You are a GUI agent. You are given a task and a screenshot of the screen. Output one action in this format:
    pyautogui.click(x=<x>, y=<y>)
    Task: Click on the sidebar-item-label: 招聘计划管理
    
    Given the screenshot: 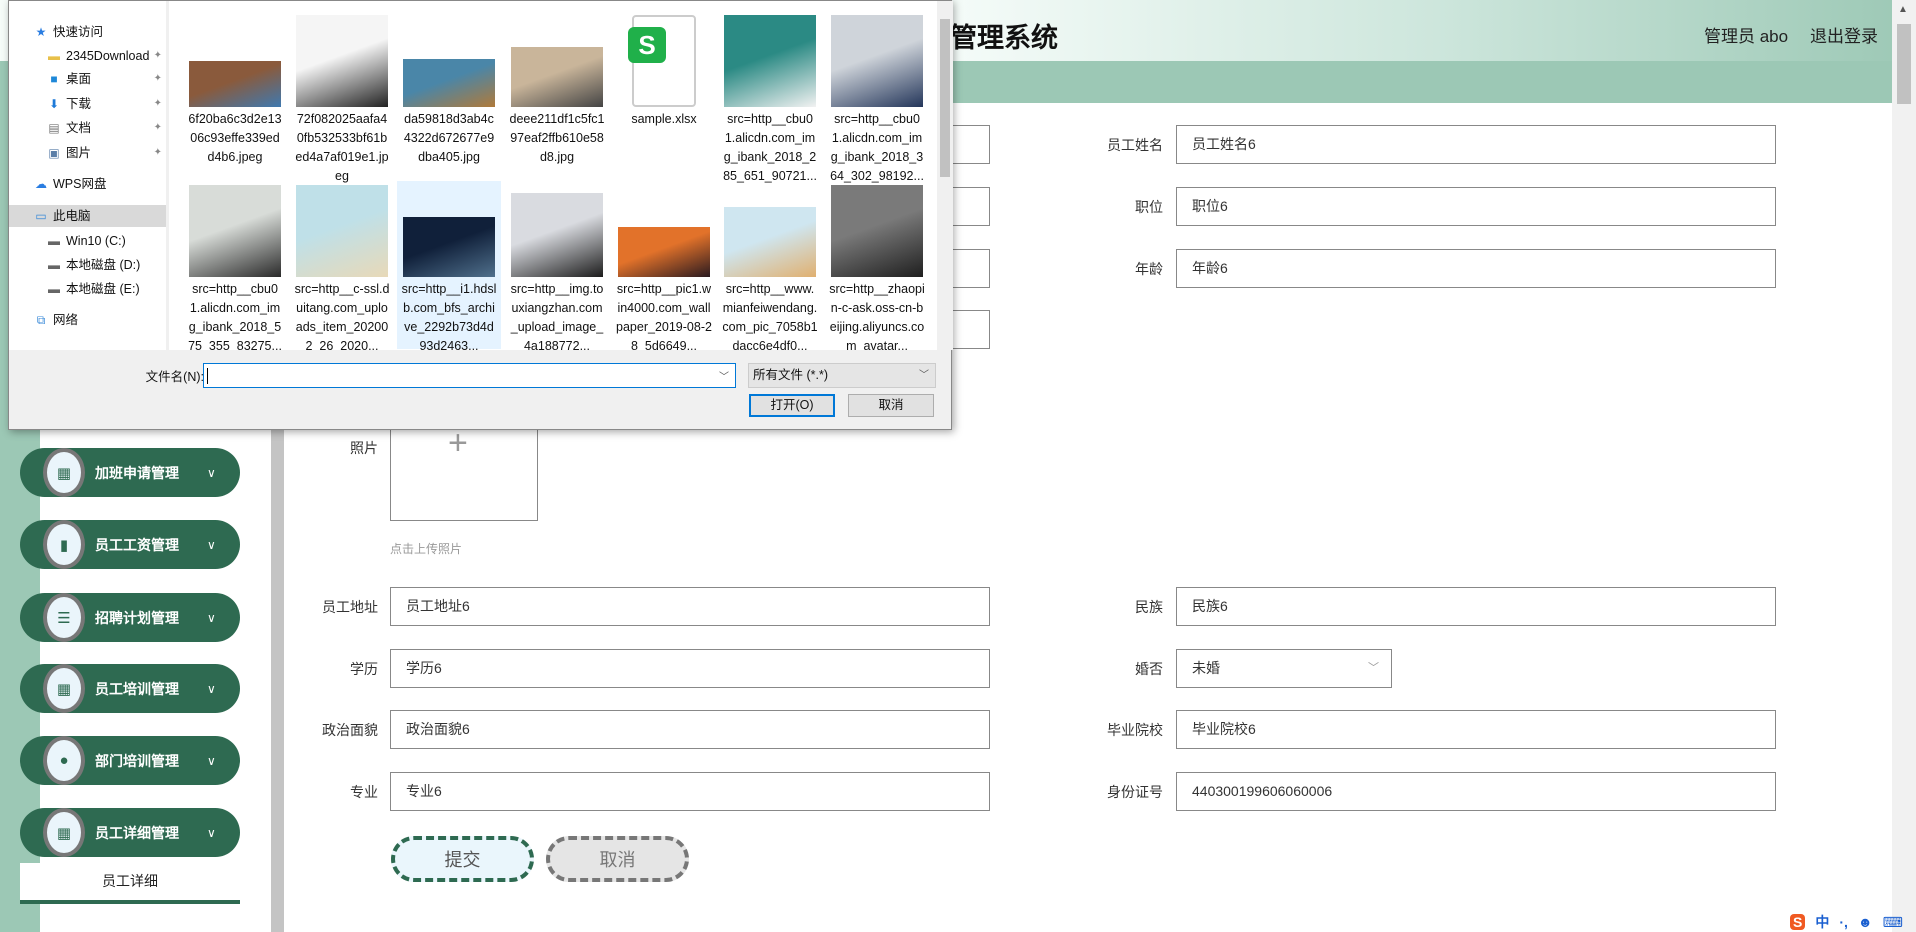 What is the action you would take?
    pyautogui.click(x=137, y=617)
    